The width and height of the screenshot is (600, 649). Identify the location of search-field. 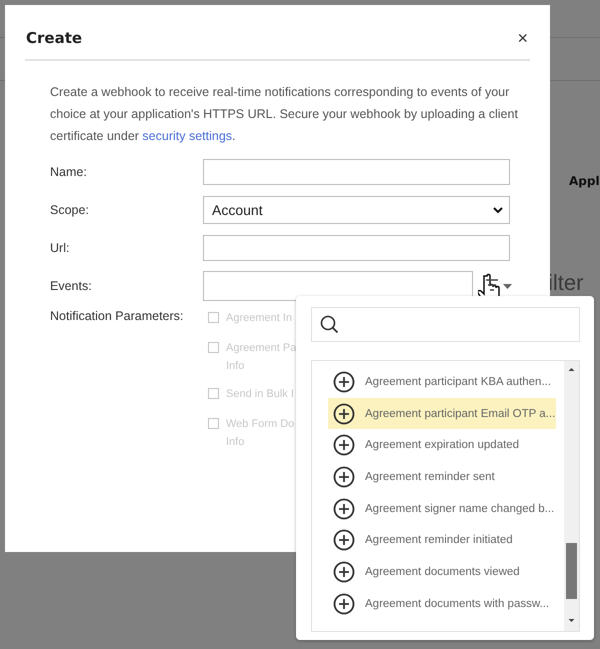
(445, 324).